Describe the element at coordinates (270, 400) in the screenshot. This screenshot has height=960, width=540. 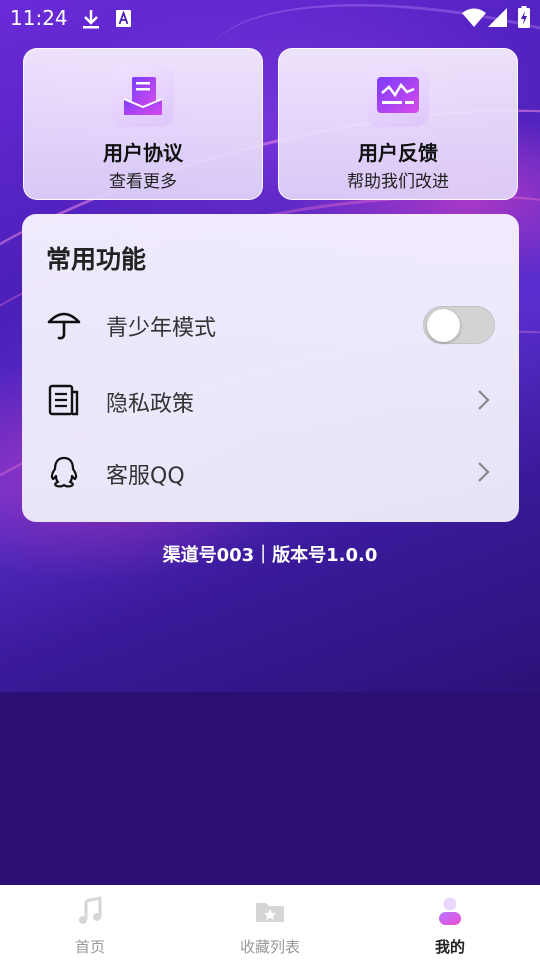
I see `privacy-policy-row: 隐私政策` at that location.